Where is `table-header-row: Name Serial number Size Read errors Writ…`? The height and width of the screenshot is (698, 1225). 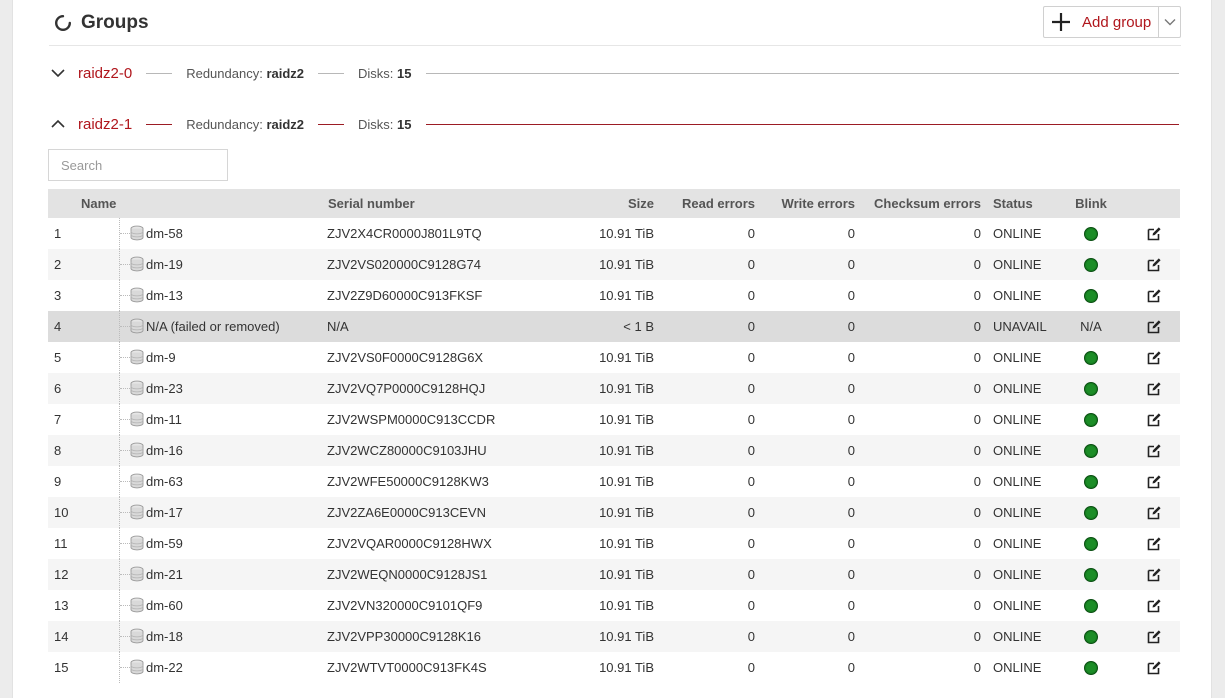
table-header-row: Name Serial number Size Read errors Writ… is located at coordinates (614, 203).